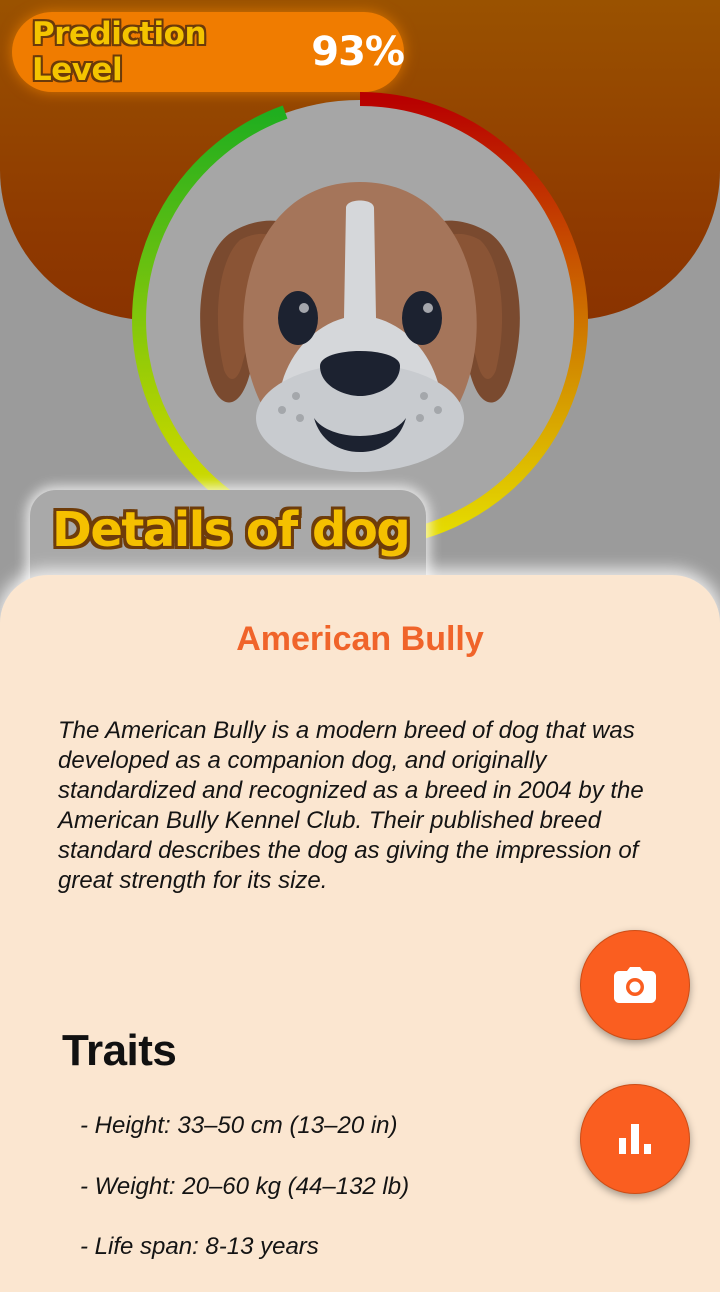 The height and width of the screenshot is (1292, 720). I want to click on trait-weight: - Weight: 20–60 kg (44–132 lb), so click(245, 1186).